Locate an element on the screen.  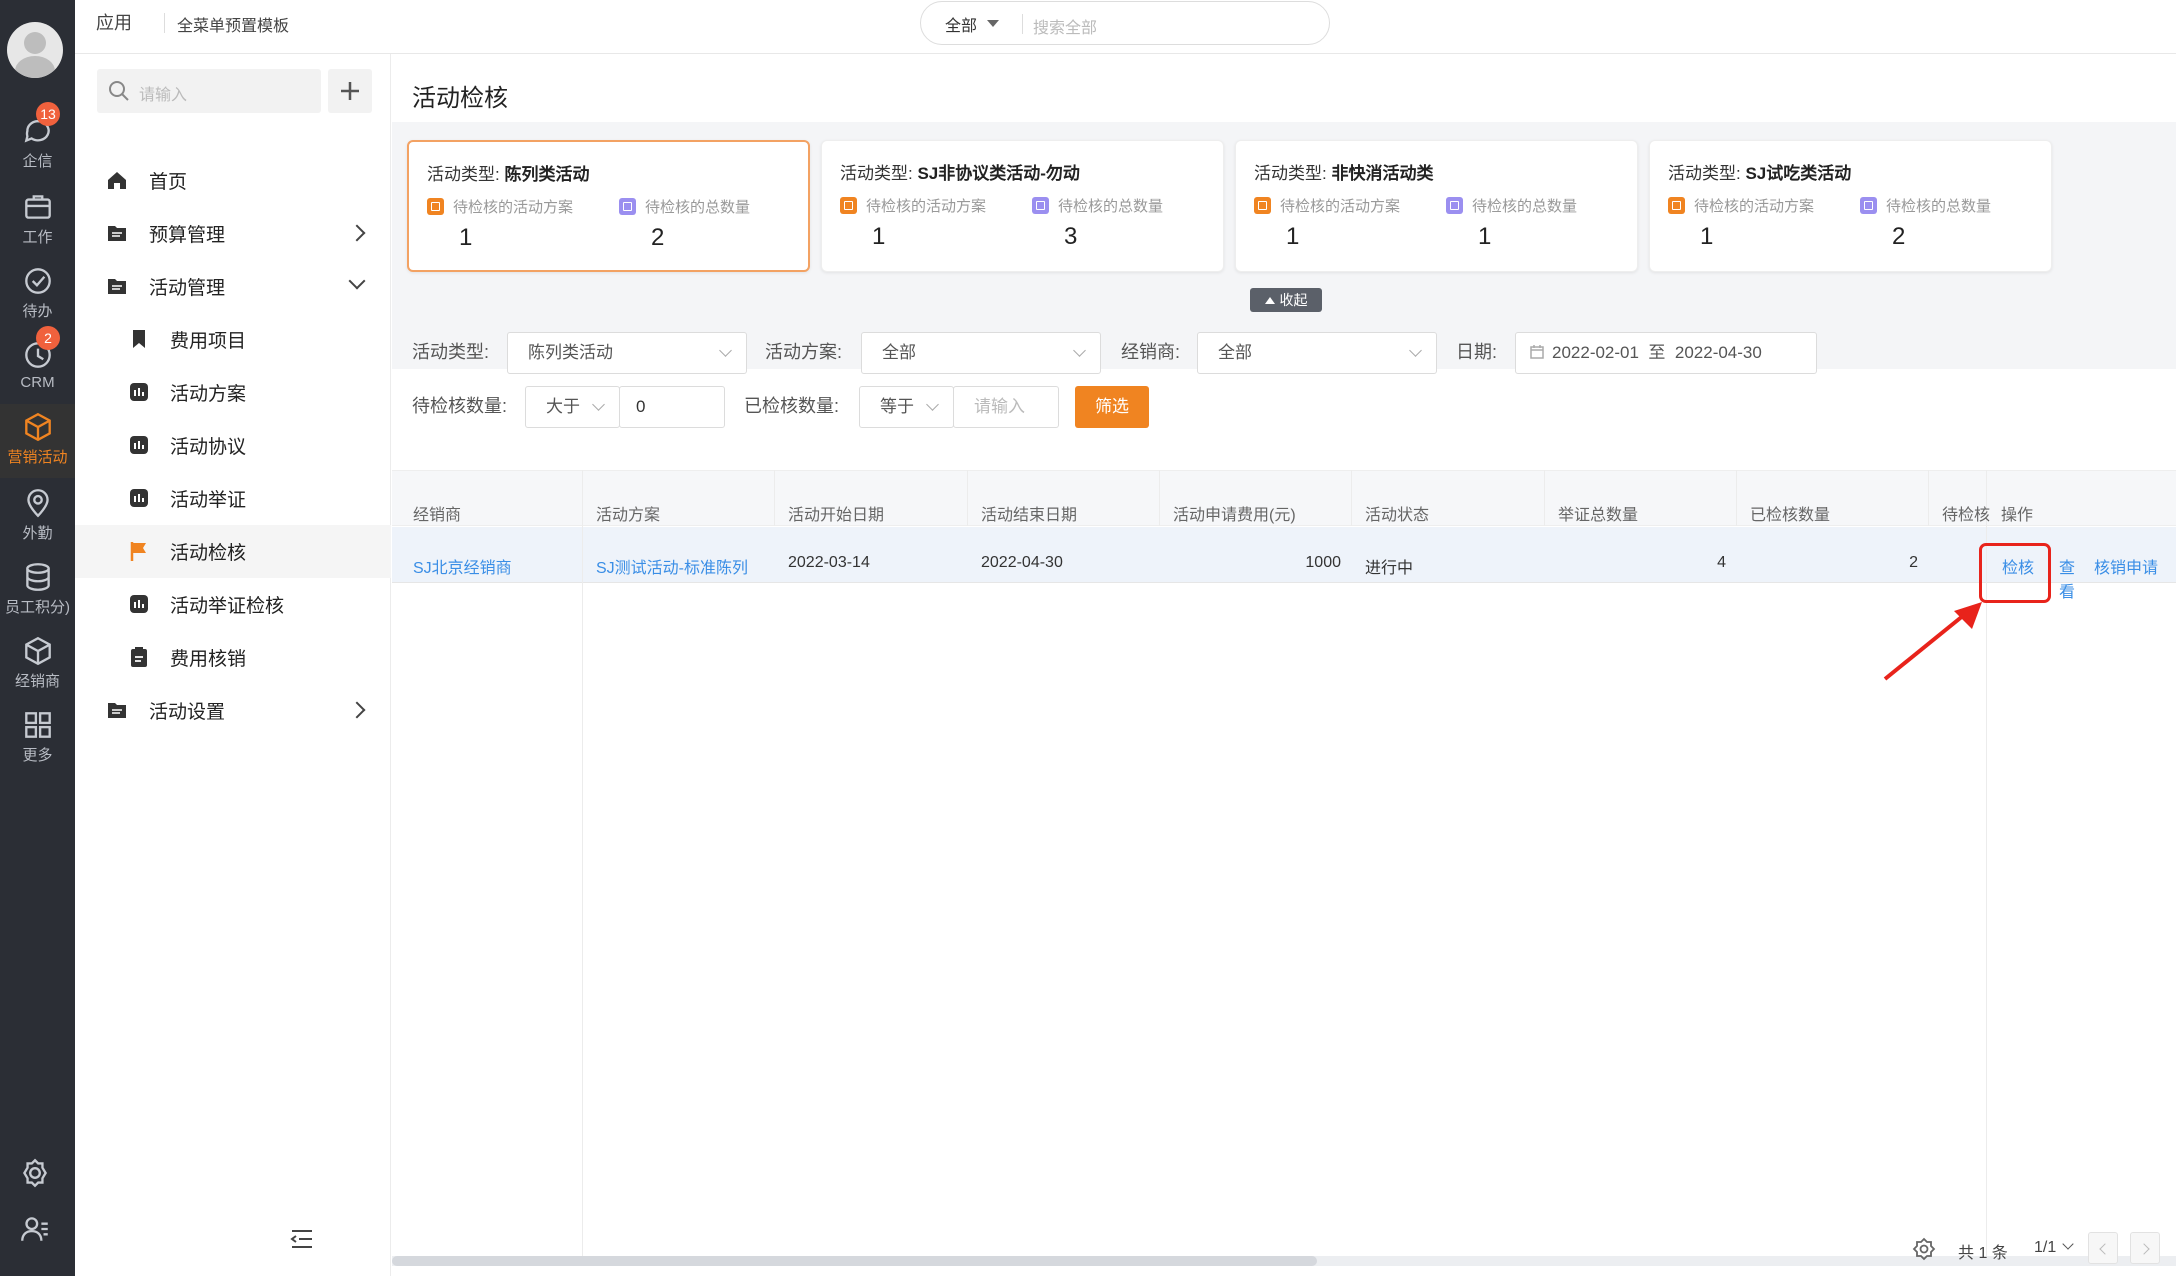
box-icon is located at coordinates (37, 651).